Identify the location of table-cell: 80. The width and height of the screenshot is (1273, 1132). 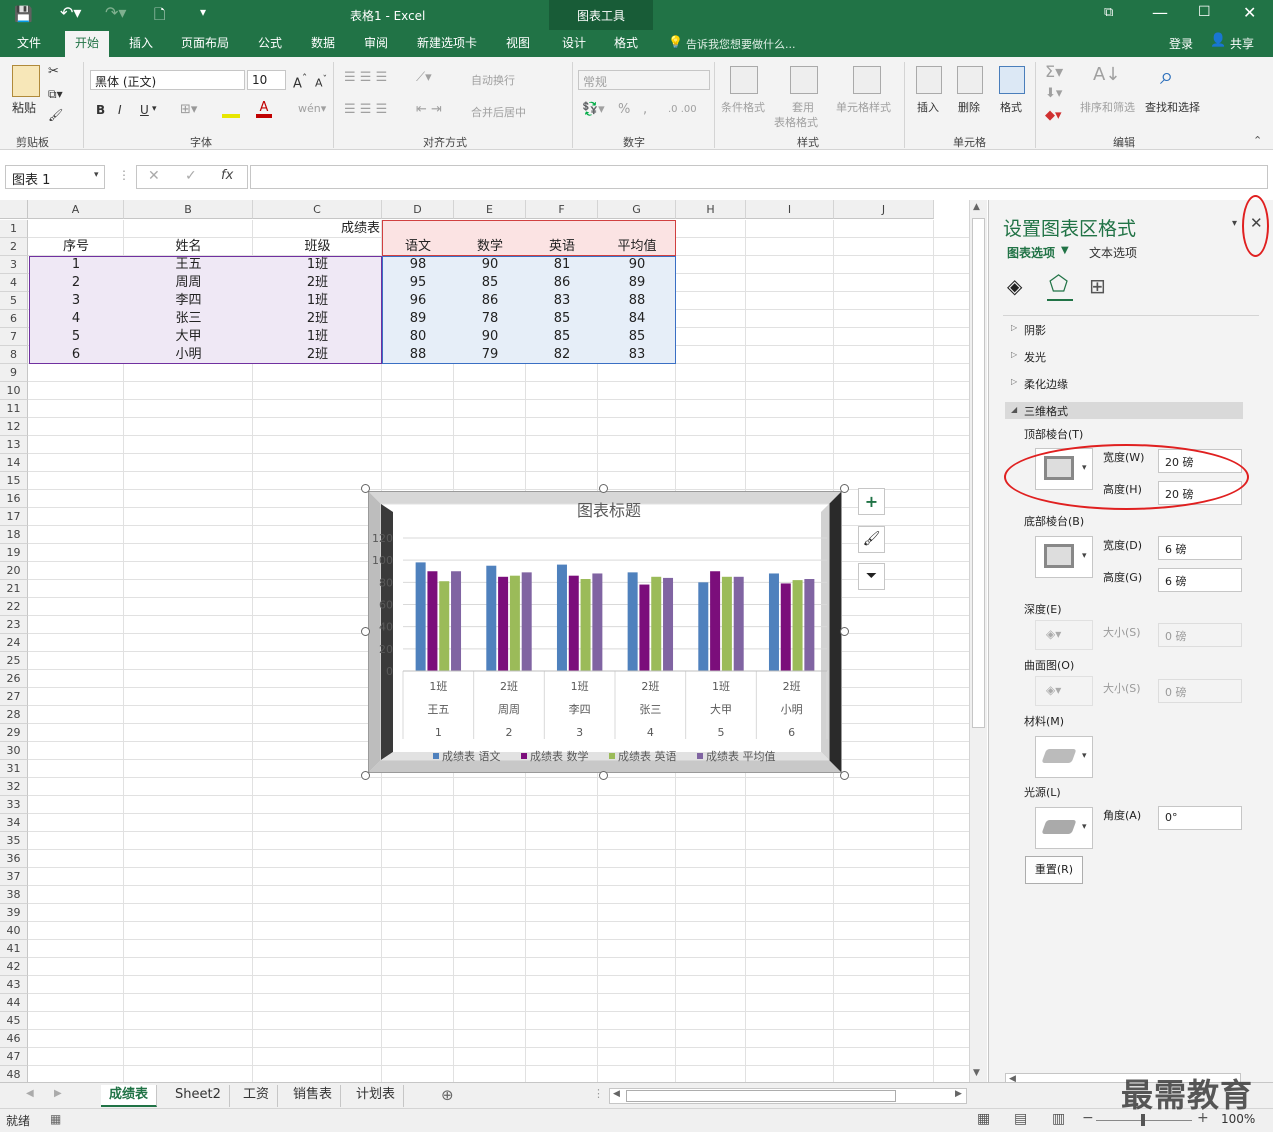
(418, 337).